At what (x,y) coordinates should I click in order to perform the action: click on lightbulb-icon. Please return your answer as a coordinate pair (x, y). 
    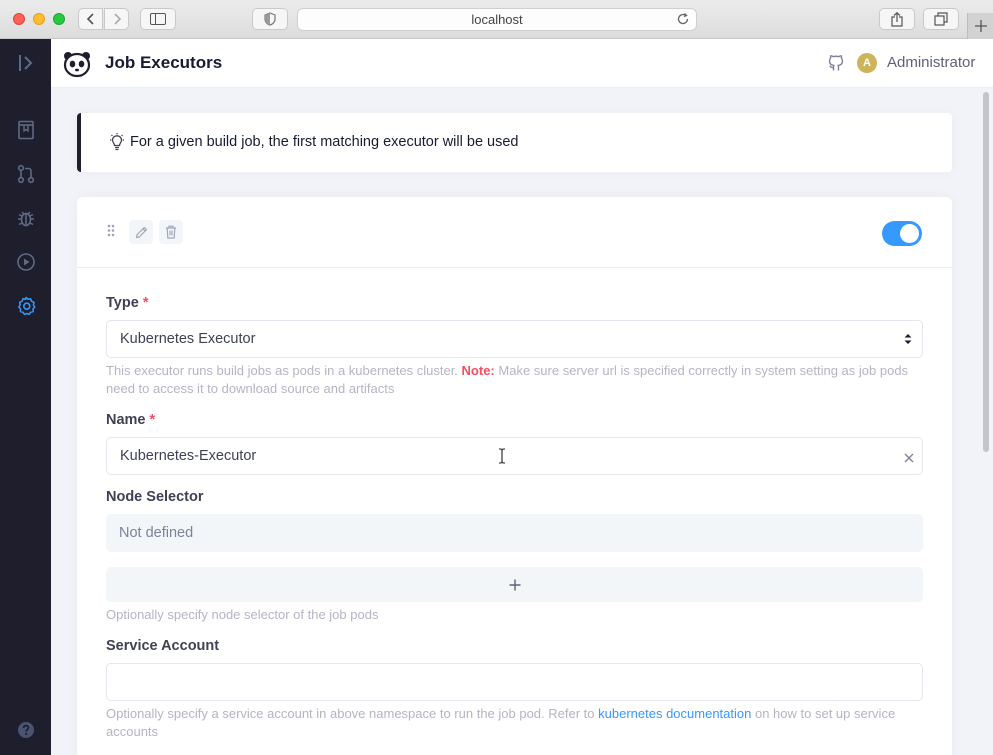
    Looking at the image, I should click on (117, 144).